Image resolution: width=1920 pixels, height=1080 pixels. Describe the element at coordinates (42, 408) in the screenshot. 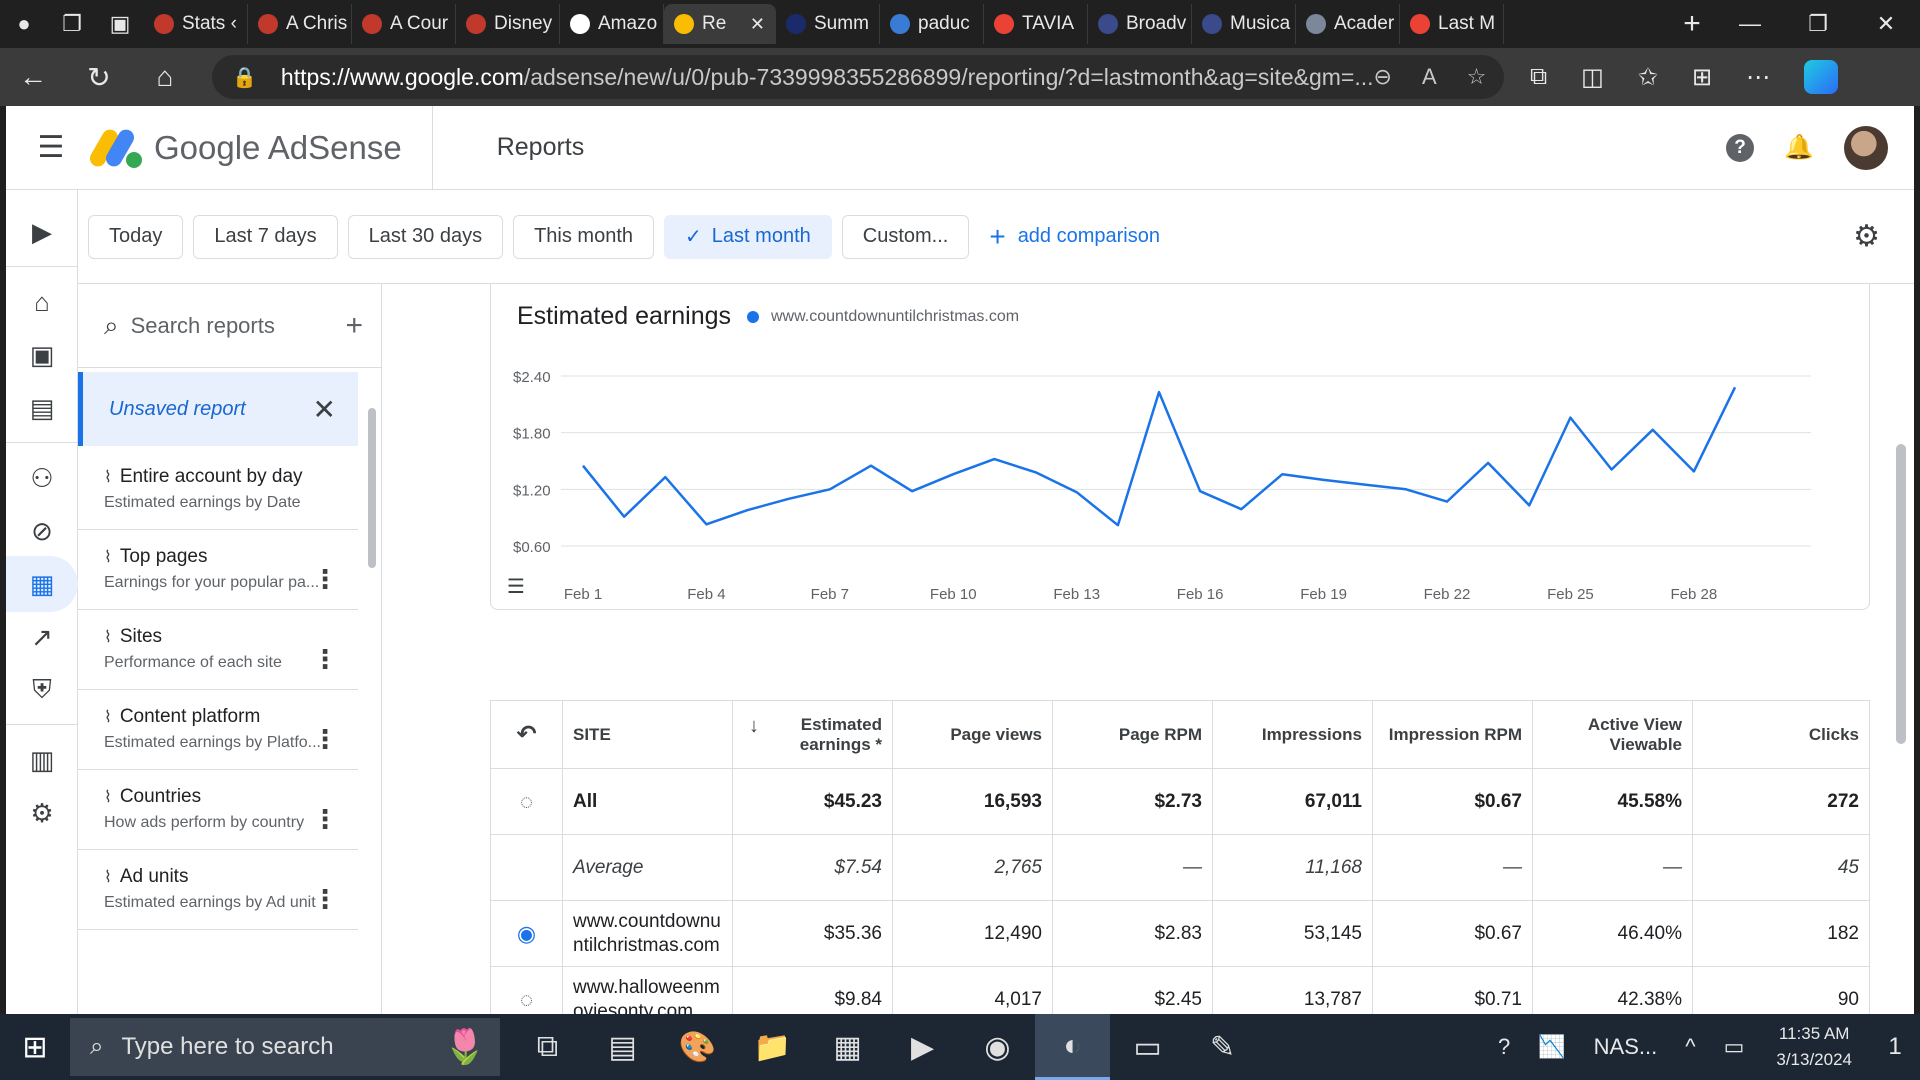

I see `sites-icon: ▤` at that location.